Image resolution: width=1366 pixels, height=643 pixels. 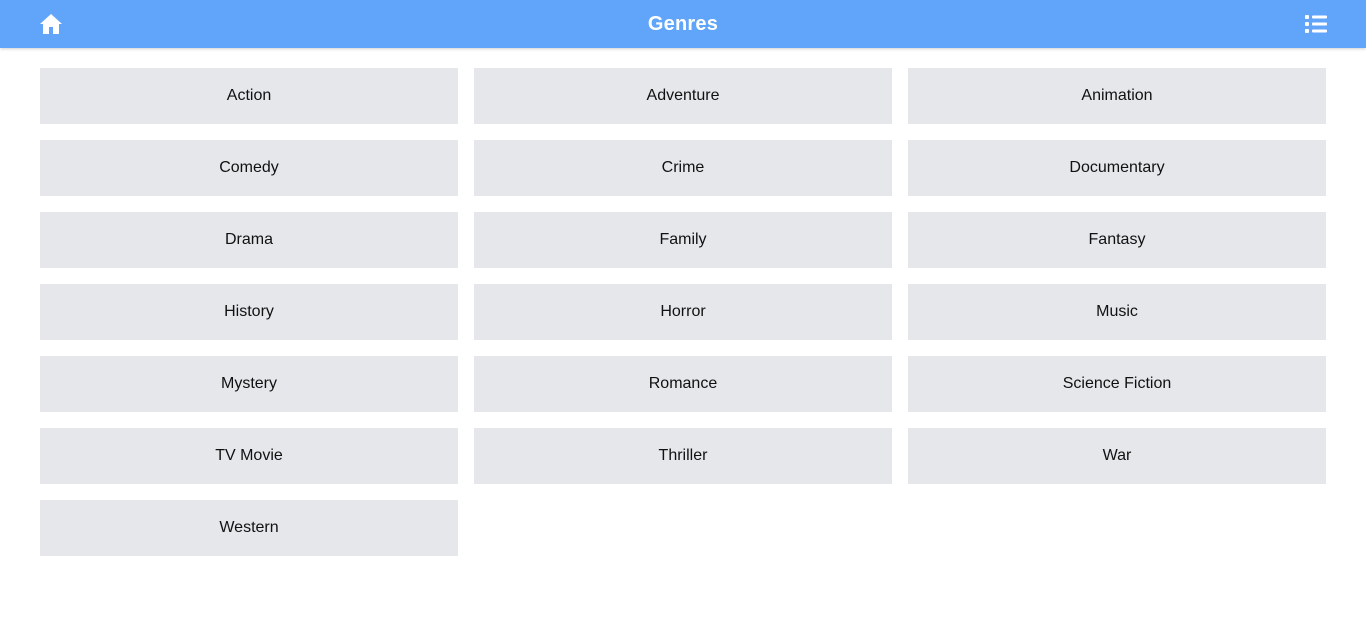 I want to click on home-button, so click(x=51, y=24).